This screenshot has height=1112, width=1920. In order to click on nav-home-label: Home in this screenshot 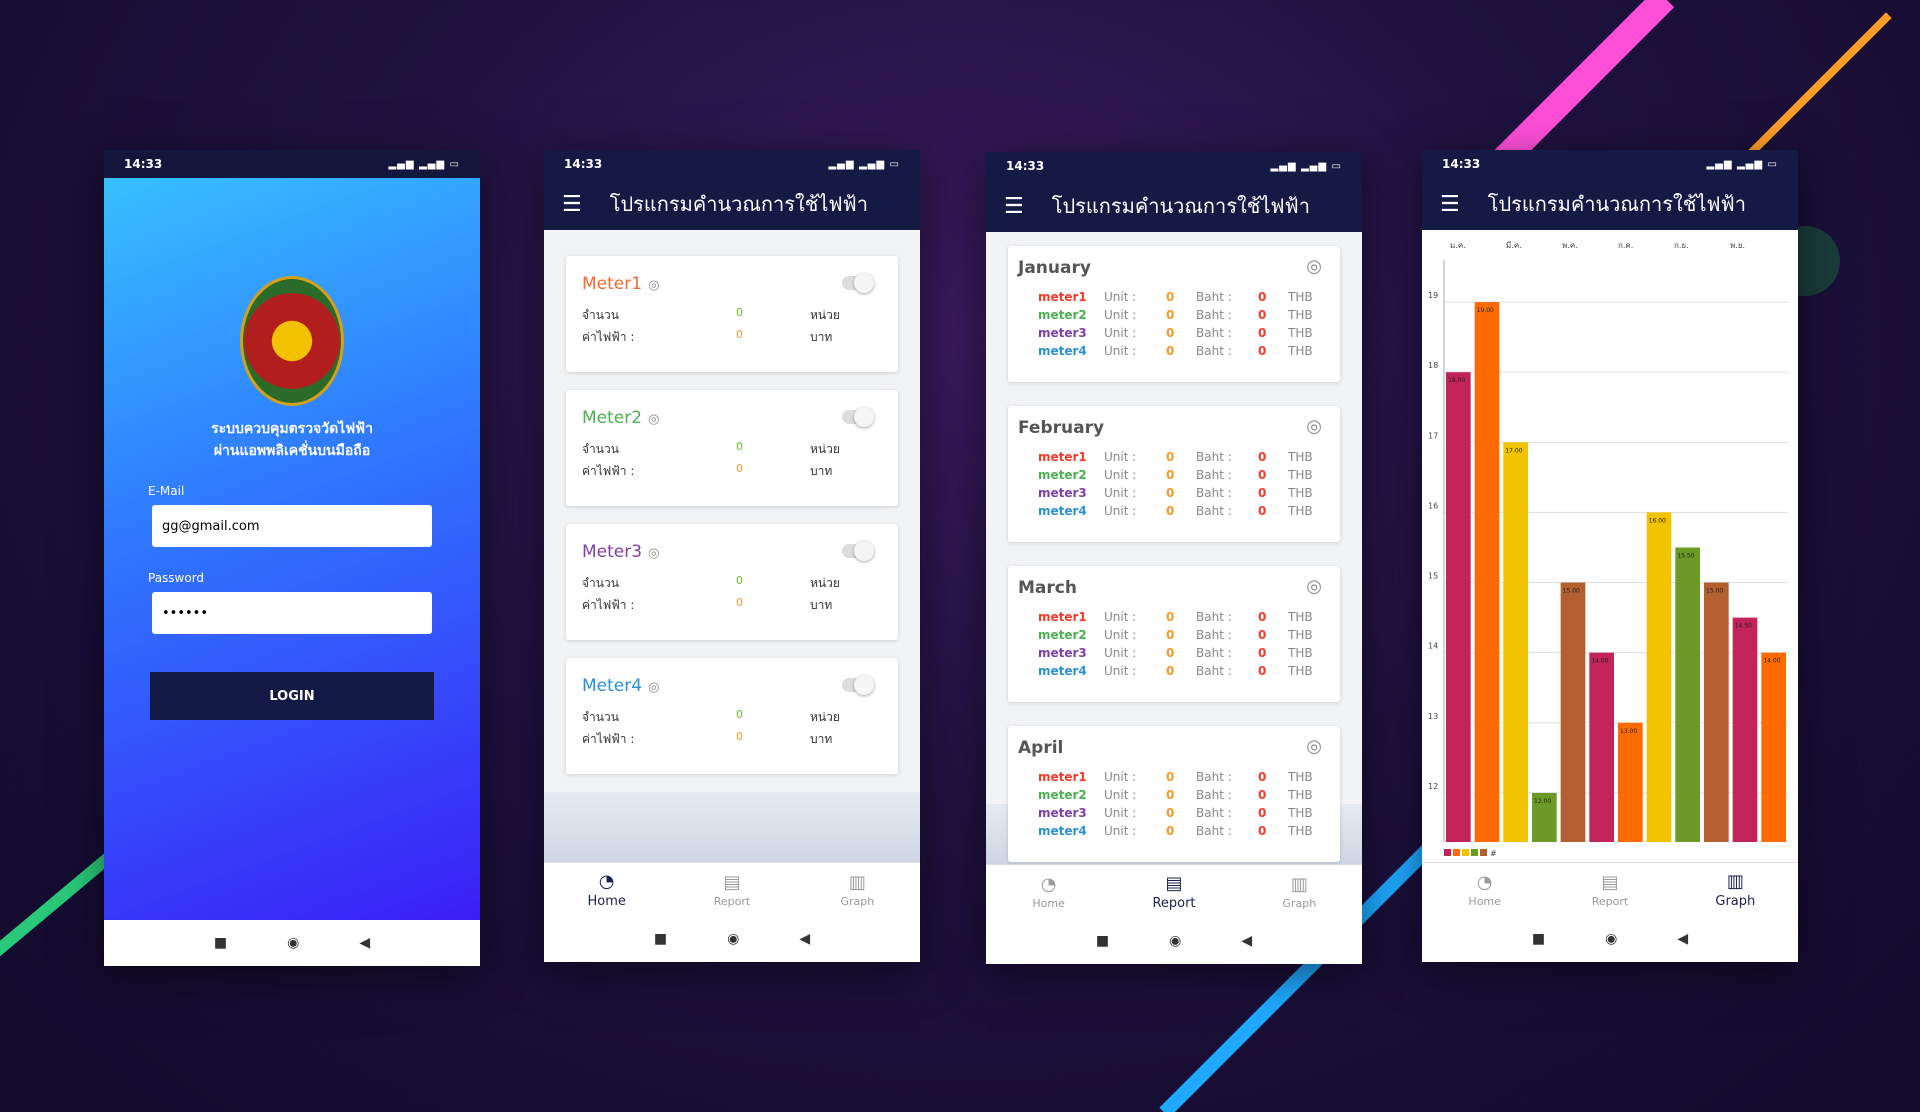, I will do `click(606, 901)`.